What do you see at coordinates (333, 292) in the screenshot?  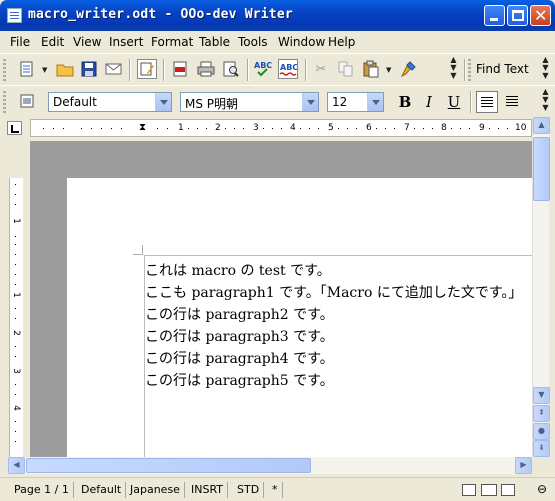 I see `document-paragraph: ここも paragraph1 です。「Macro にて追加した文です。」` at bounding box center [333, 292].